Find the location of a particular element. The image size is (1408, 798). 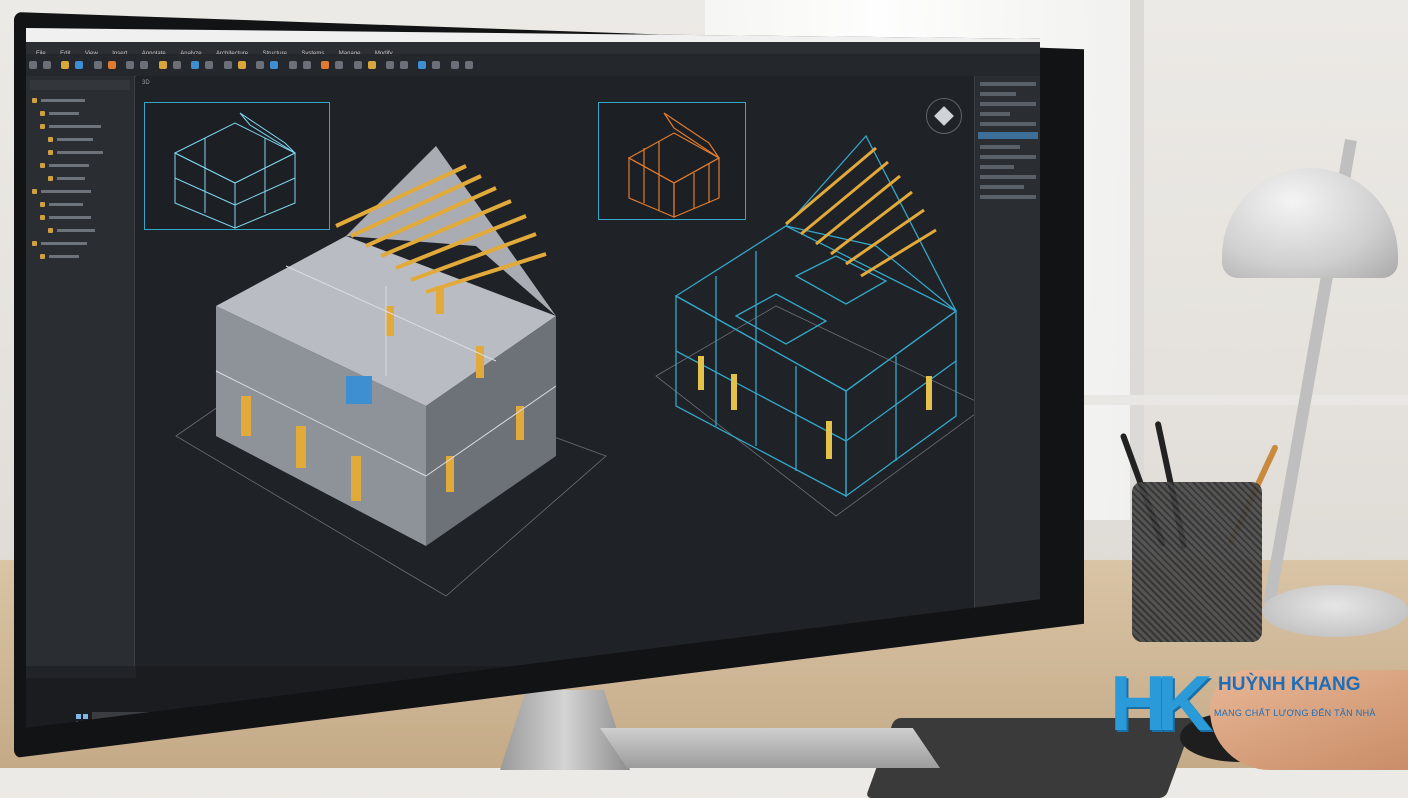

panel-header is located at coordinates (80, 85).